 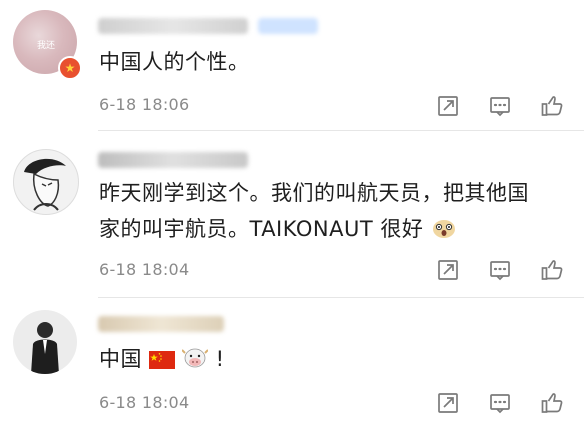 I want to click on verified-badge-icon: ★, so click(x=70, y=68).